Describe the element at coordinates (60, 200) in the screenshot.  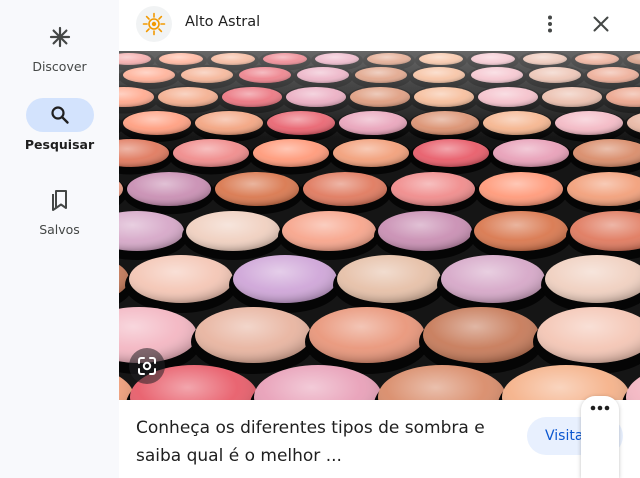
I see `bookmarks-icon` at that location.